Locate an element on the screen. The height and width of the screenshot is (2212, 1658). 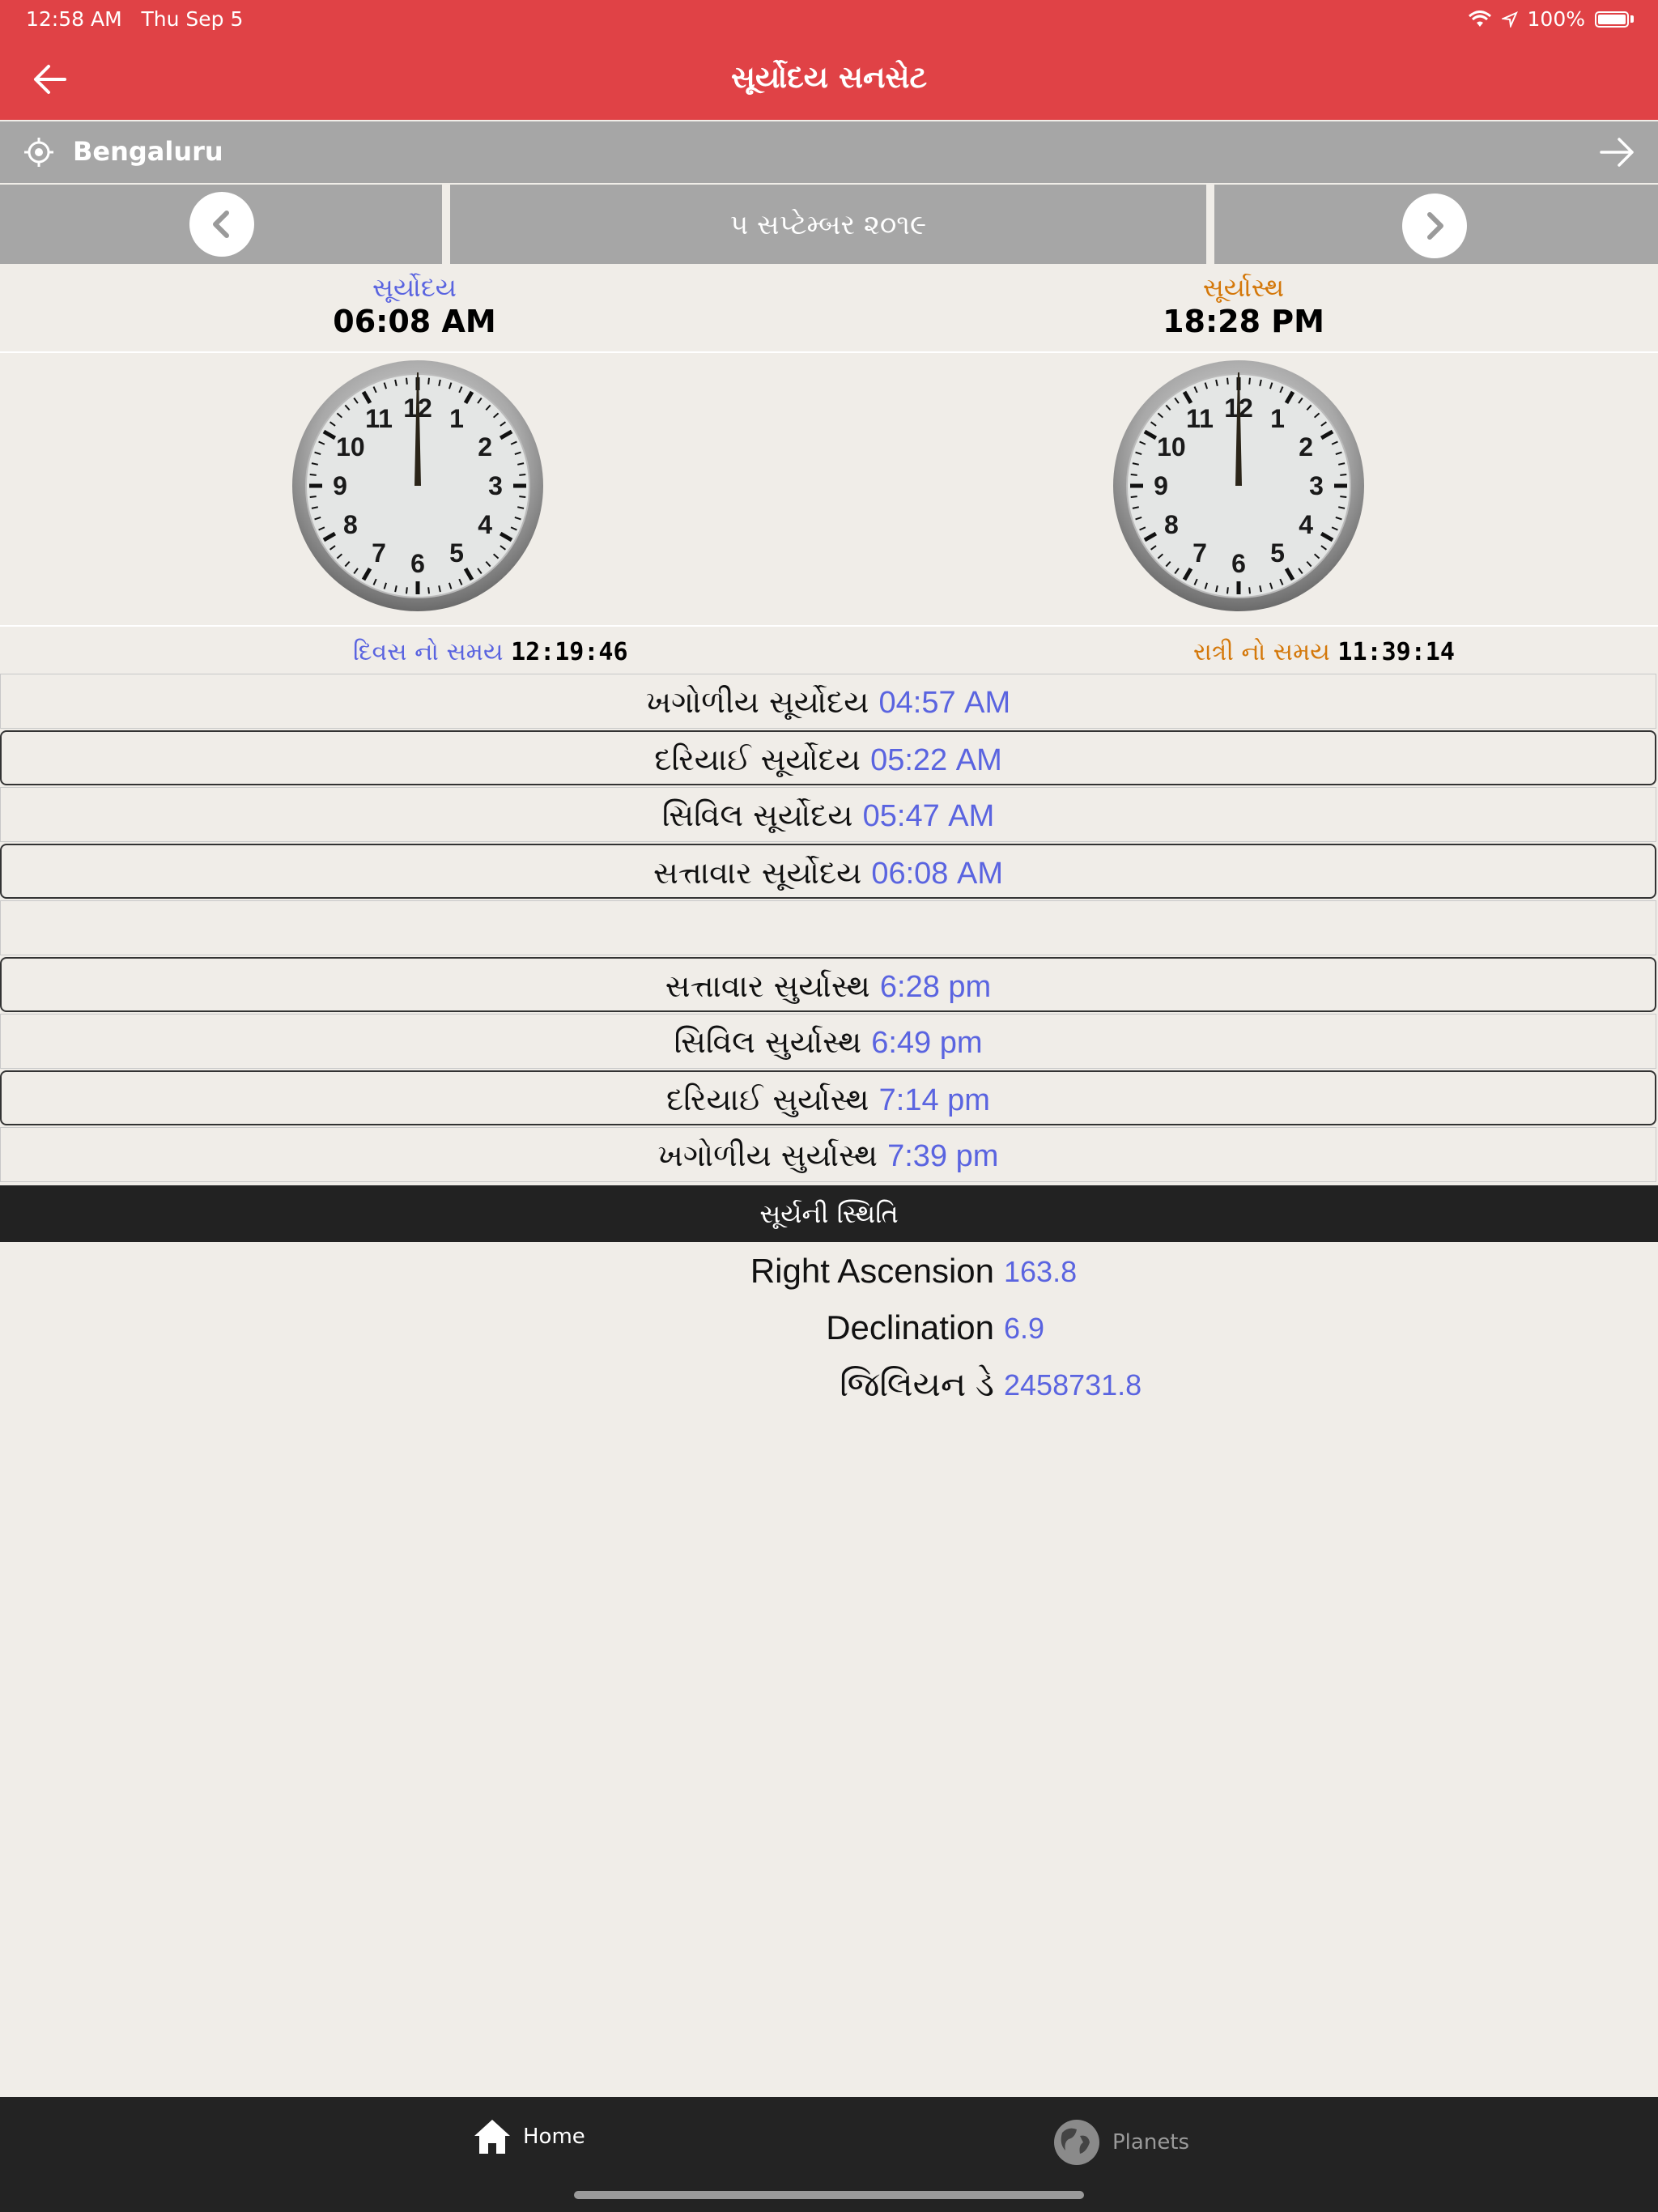
sunrise-time: 06:08 AM is located at coordinates (414, 322).